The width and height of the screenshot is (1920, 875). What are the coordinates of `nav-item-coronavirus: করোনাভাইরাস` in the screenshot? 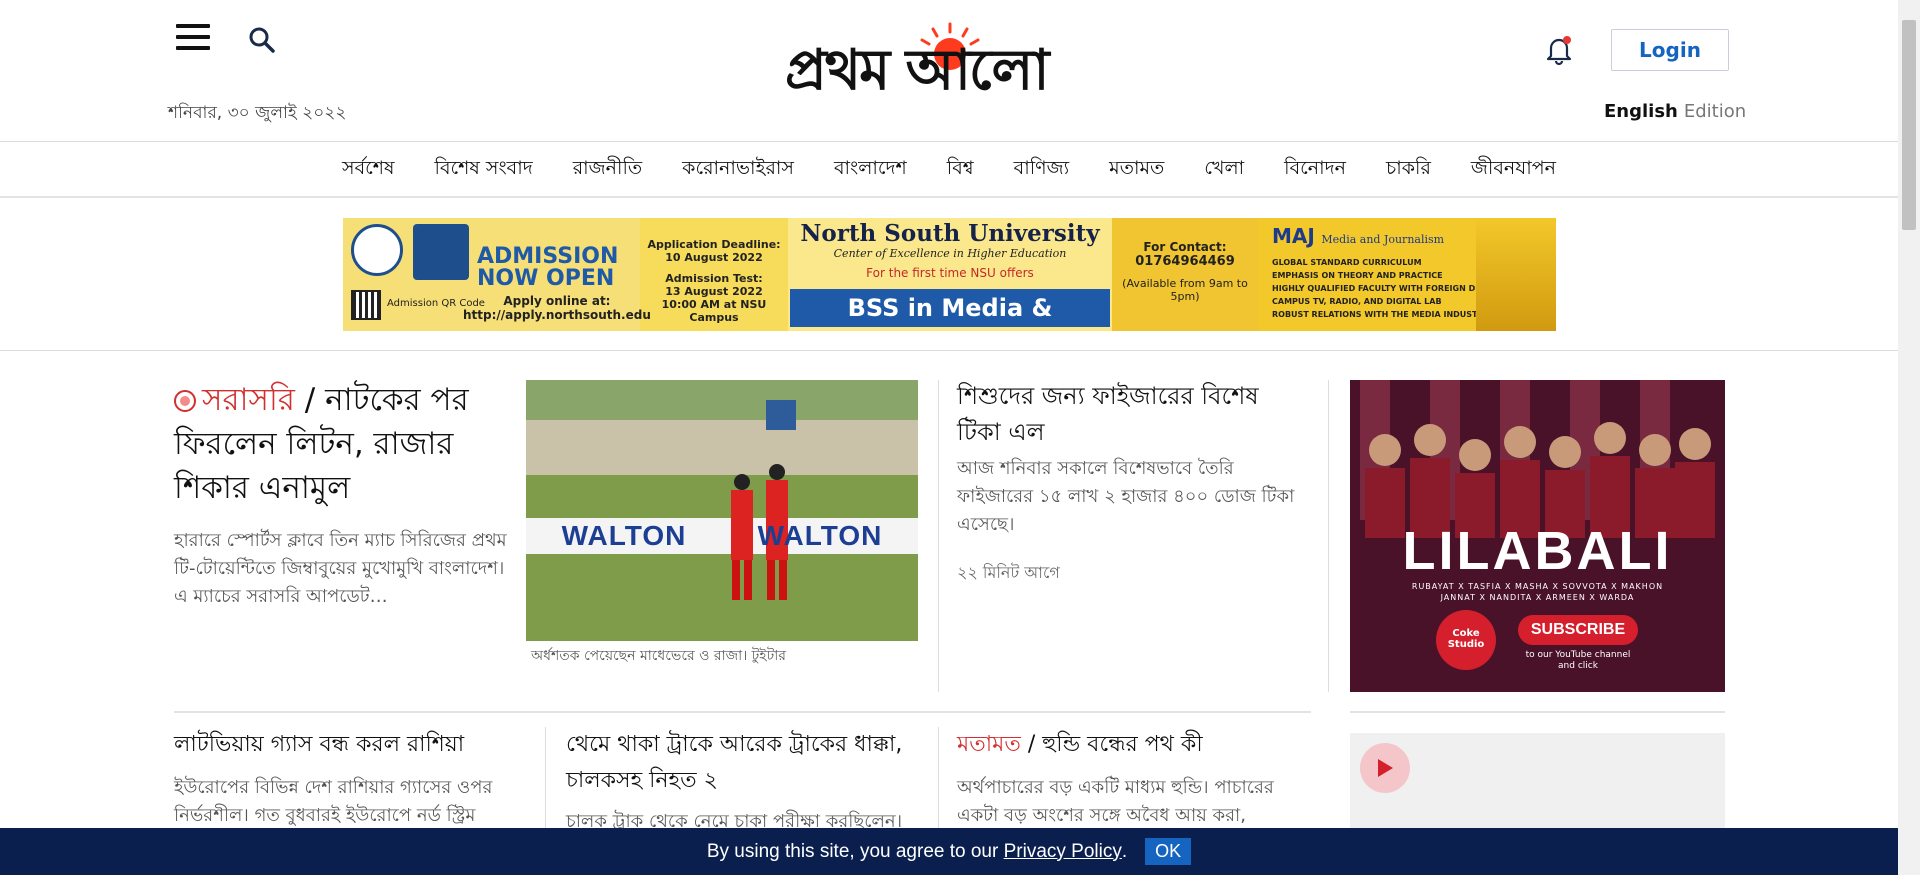 It's located at (738, 170).